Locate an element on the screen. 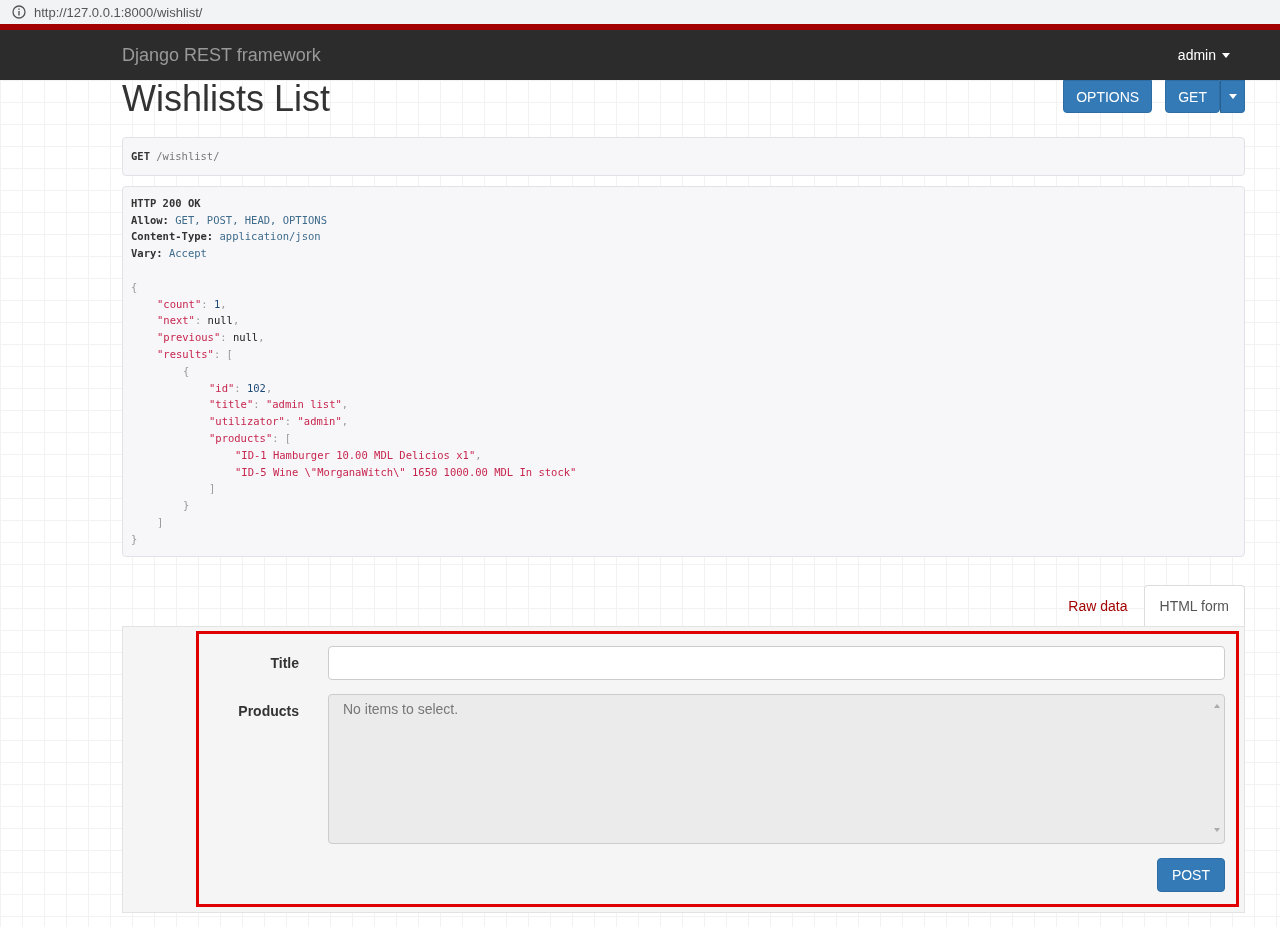  header-line: Allow: GET, POST, HEAD, OPTIONS is located at coordinates (229, 220).